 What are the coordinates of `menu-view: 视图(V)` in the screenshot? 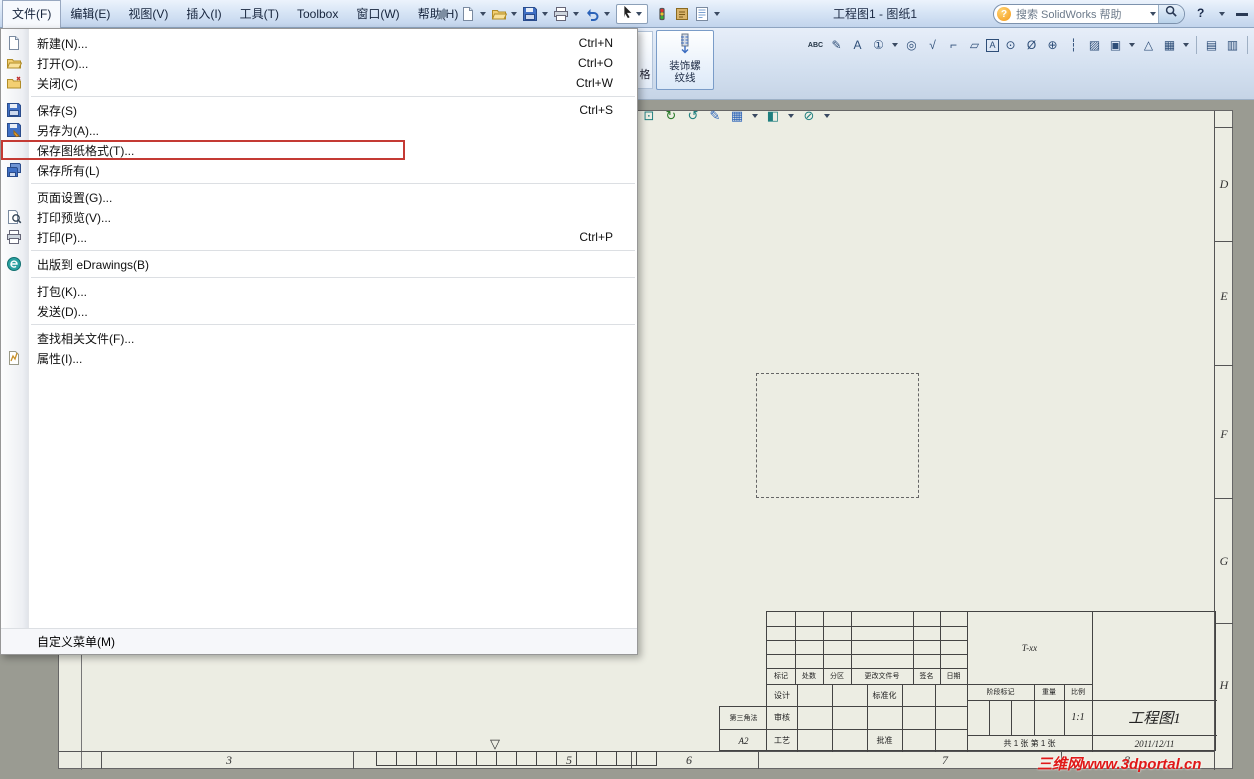 It's located at (148, 14).